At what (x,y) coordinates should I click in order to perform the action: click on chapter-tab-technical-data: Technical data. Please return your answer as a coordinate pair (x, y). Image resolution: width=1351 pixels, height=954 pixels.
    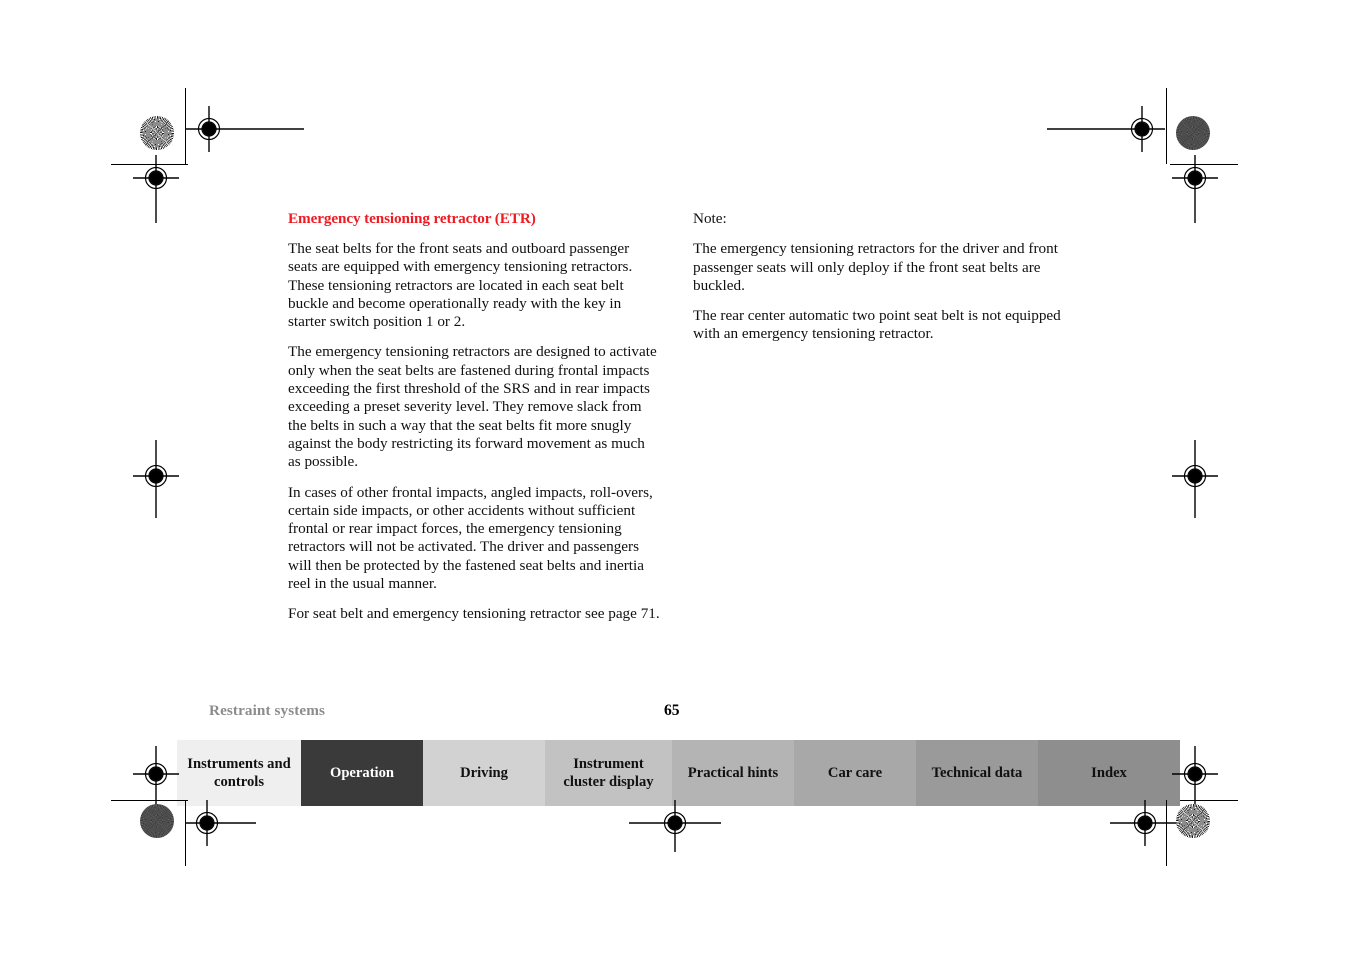
    Looking at the image, I should click on (977, 773).